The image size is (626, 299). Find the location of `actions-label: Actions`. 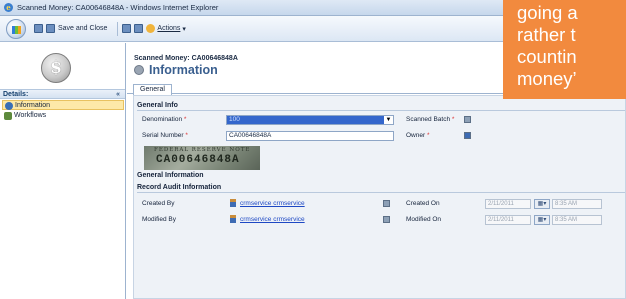

actions-label: Actions is located at coordinates (169, 28).